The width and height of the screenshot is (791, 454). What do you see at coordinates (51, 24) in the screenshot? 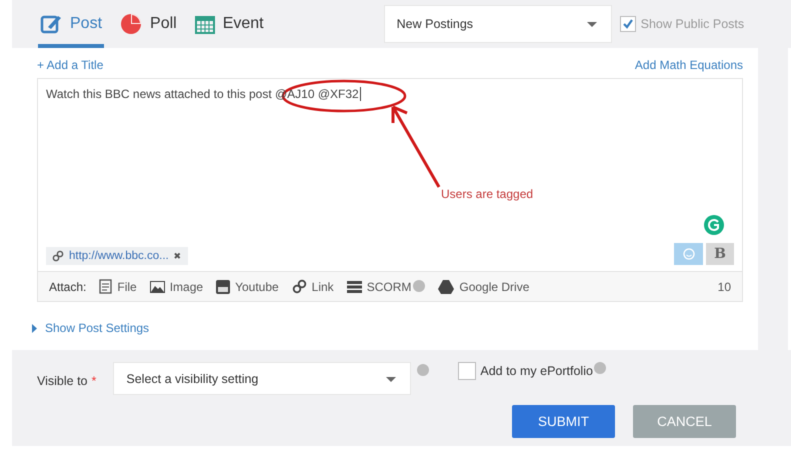
I see `pencil-icon` at bounding box center [51, 24].